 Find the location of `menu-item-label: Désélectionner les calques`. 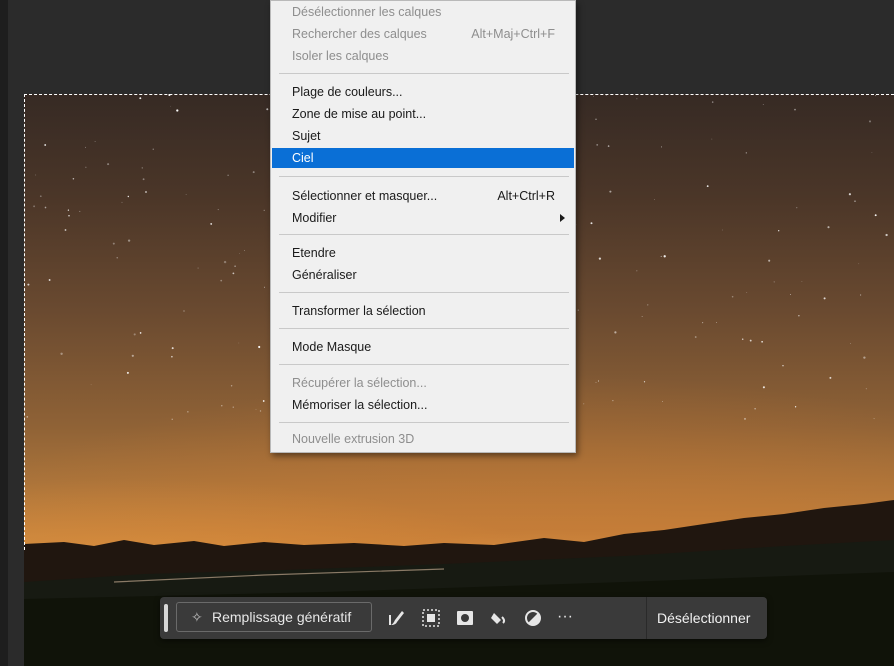

menu-item-label: Désélectionner les calques is located at coordinates (367, 12).